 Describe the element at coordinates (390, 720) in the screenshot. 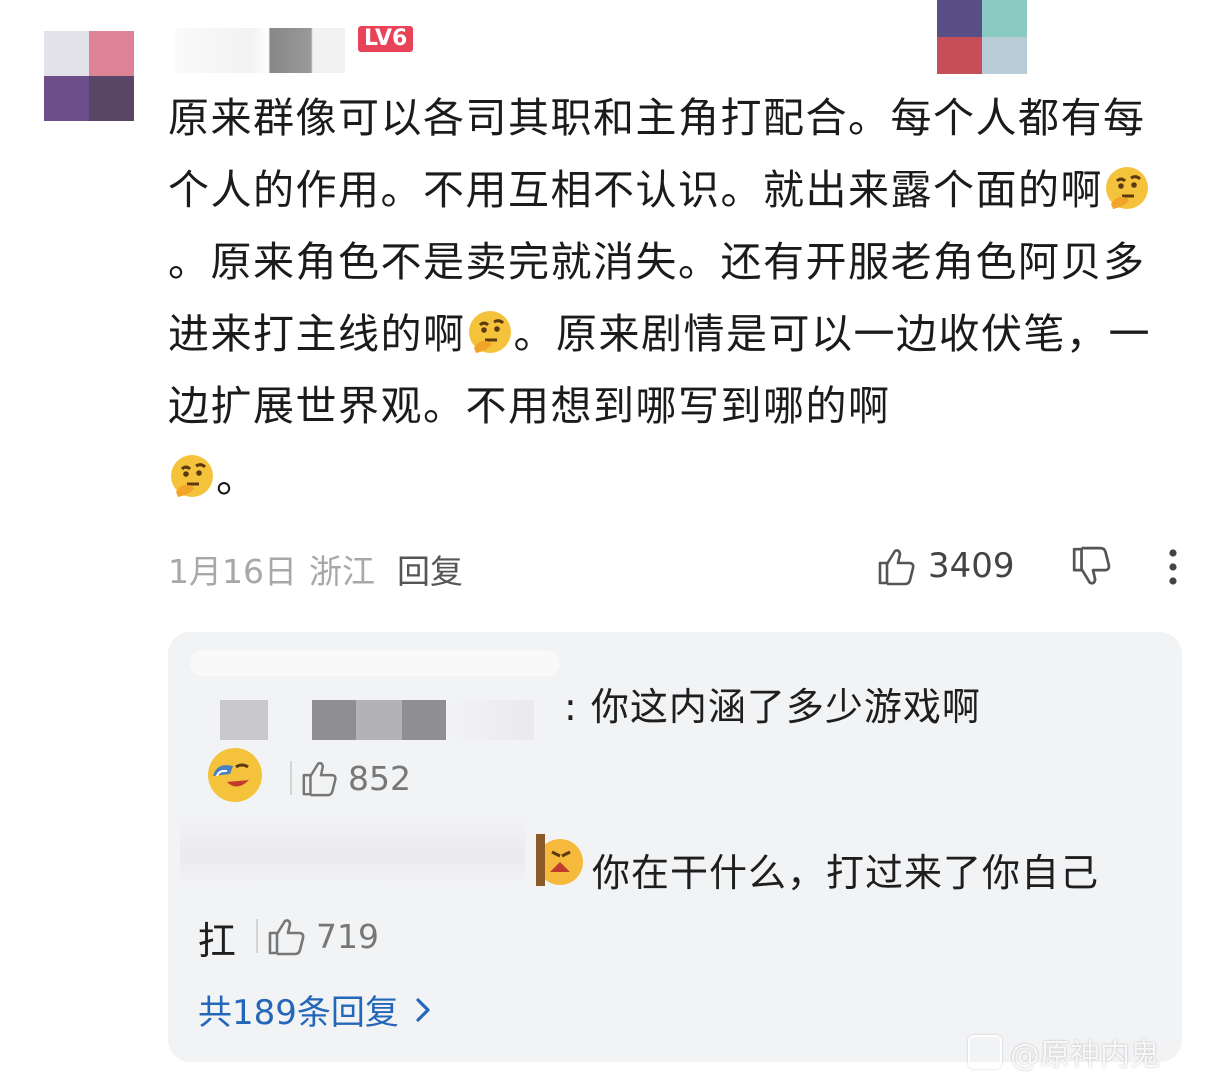

I see `reply-1-username-blurred` at that location.